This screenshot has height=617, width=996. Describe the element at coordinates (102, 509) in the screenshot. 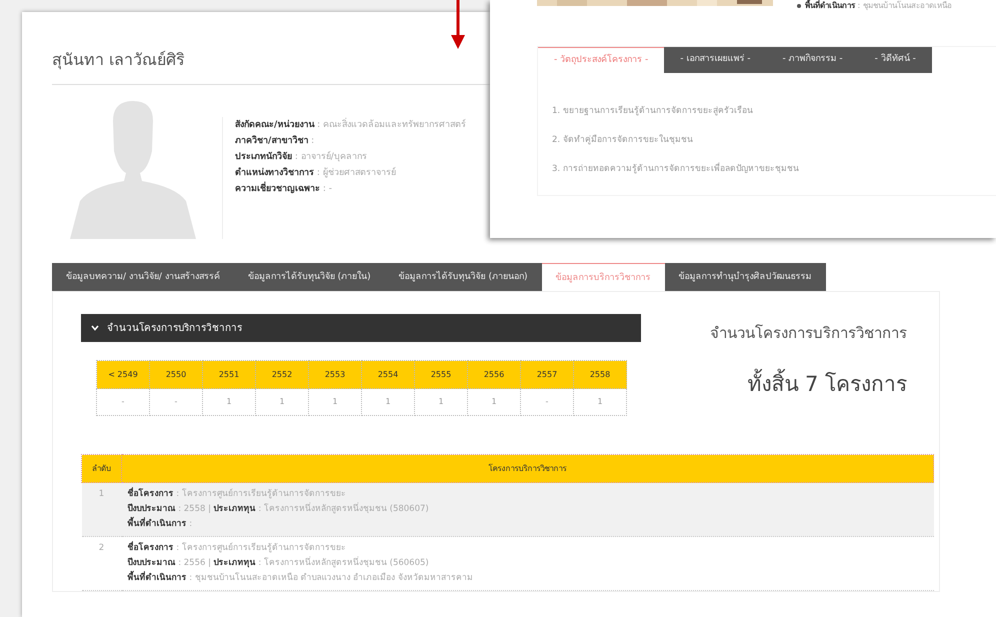

I see `row-number: 1` at that location.